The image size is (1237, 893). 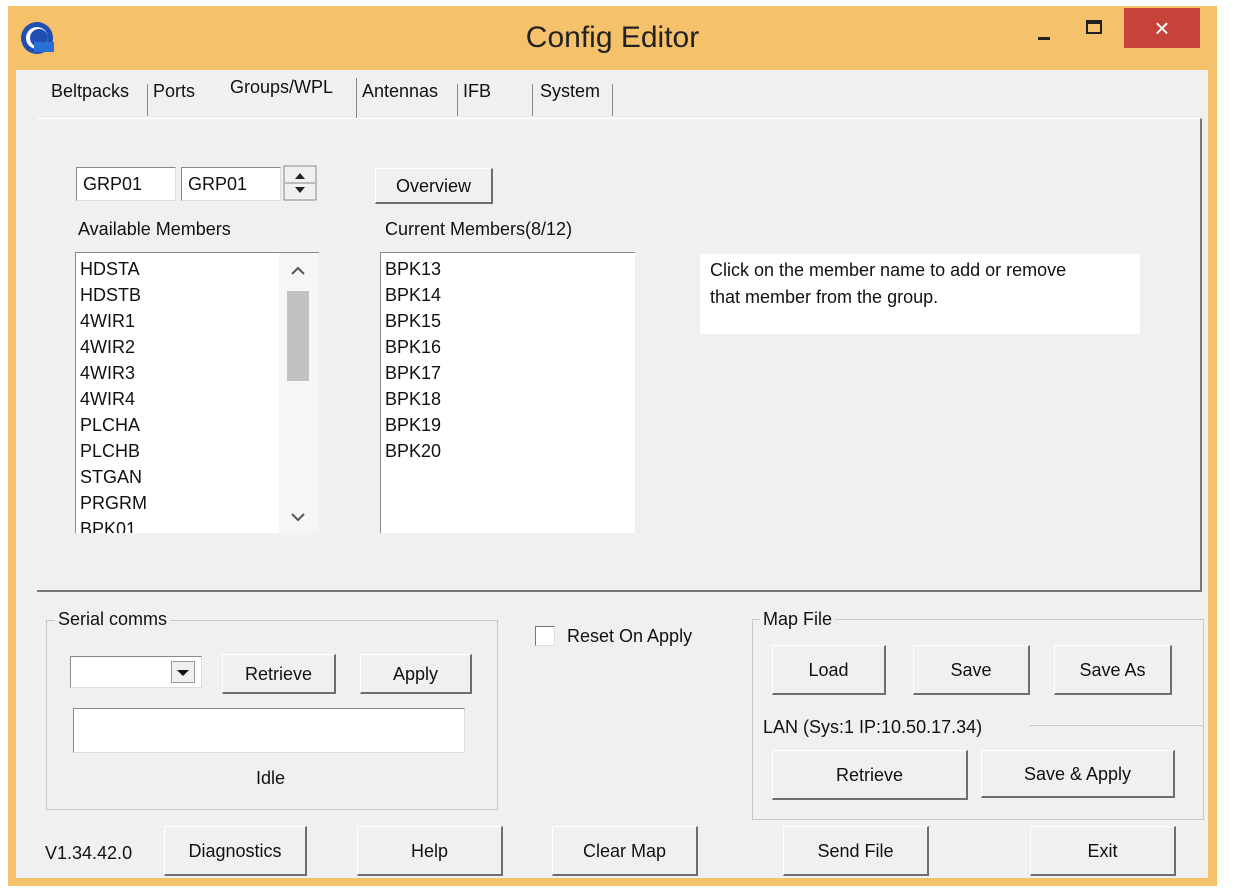 I want to click on list-item: BPK16, so click(x=508, y=347).